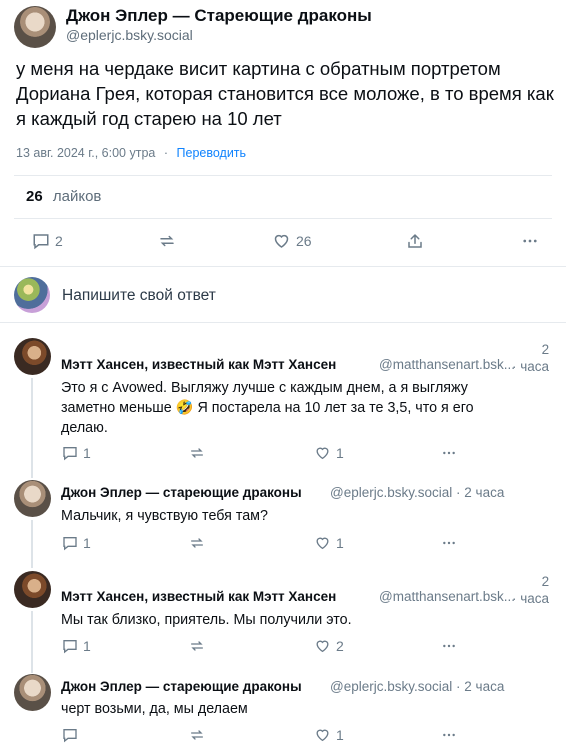 The image size is (566, 750). I want to click on reply-time-unit: · часа, so click(530, 366).